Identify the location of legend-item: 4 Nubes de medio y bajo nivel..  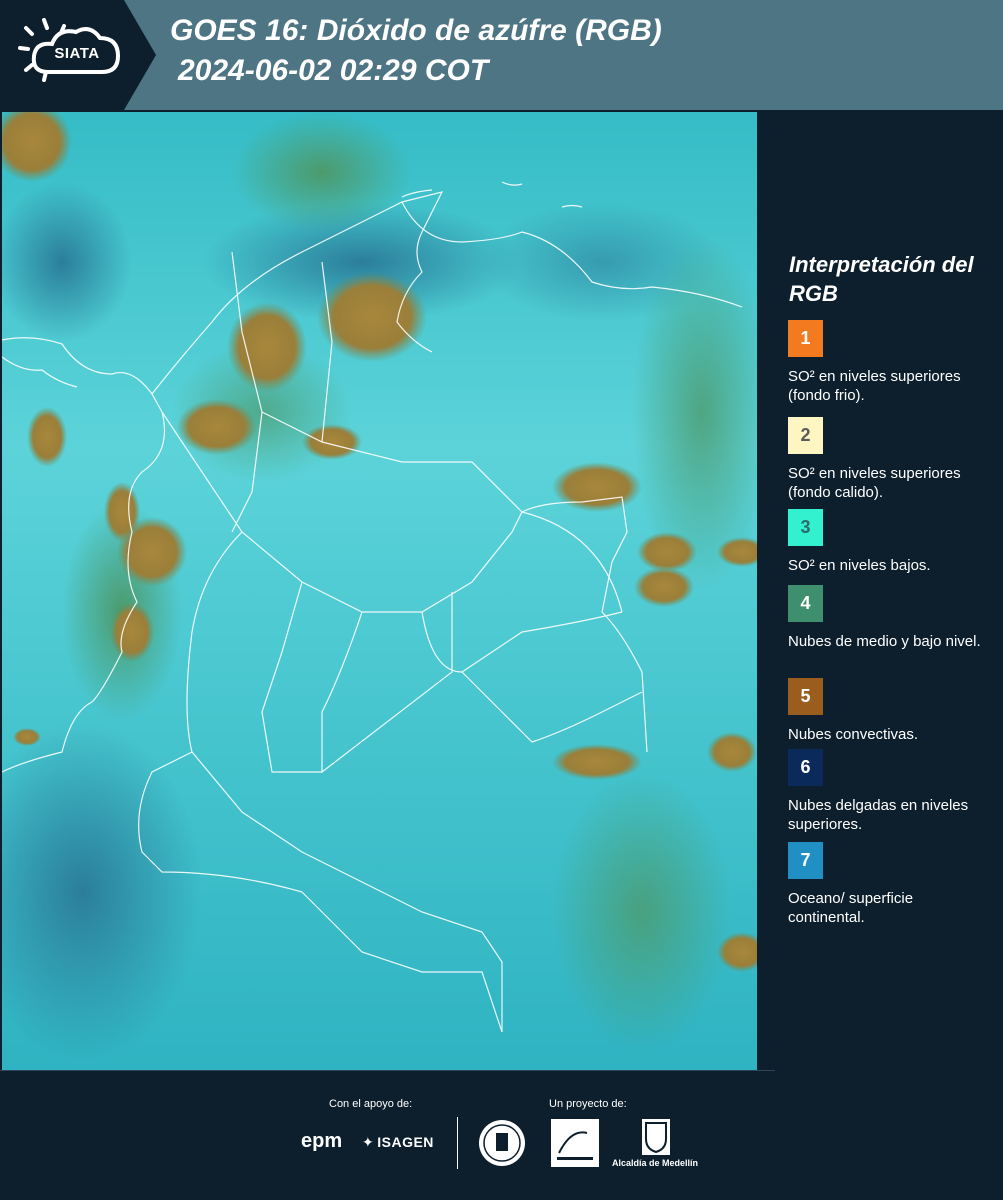
(890, 618).